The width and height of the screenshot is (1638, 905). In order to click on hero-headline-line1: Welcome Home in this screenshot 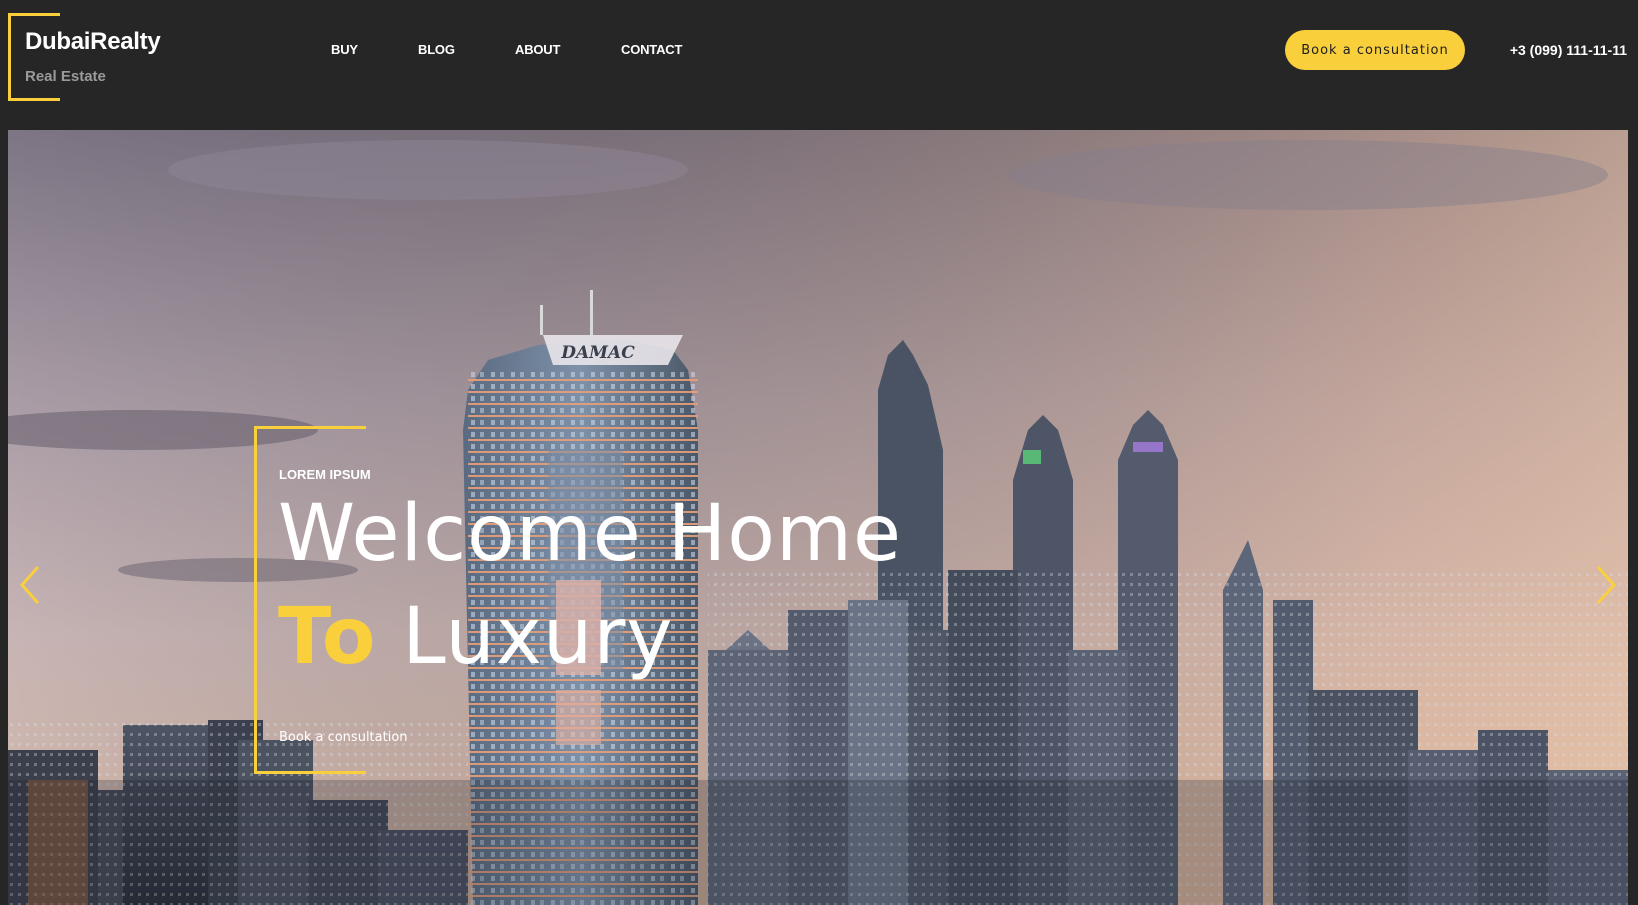, I will do `click(590, 534)`.